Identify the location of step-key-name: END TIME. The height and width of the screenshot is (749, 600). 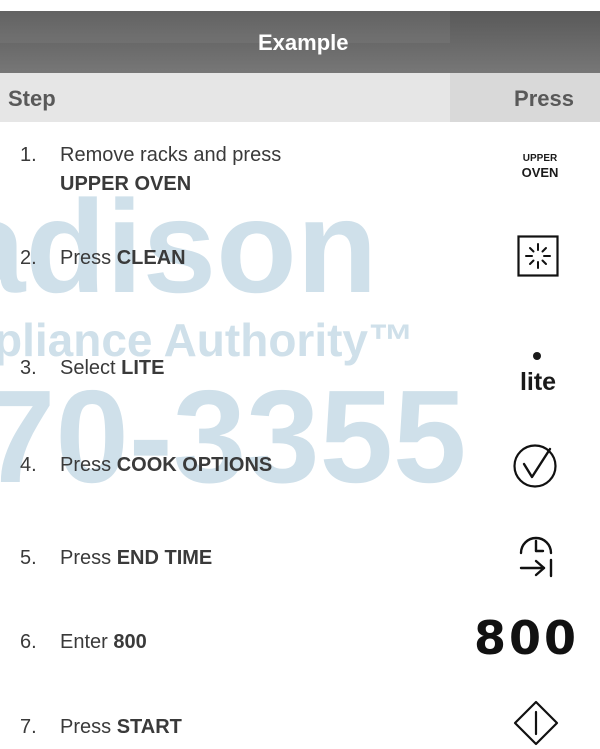
(164, 558).